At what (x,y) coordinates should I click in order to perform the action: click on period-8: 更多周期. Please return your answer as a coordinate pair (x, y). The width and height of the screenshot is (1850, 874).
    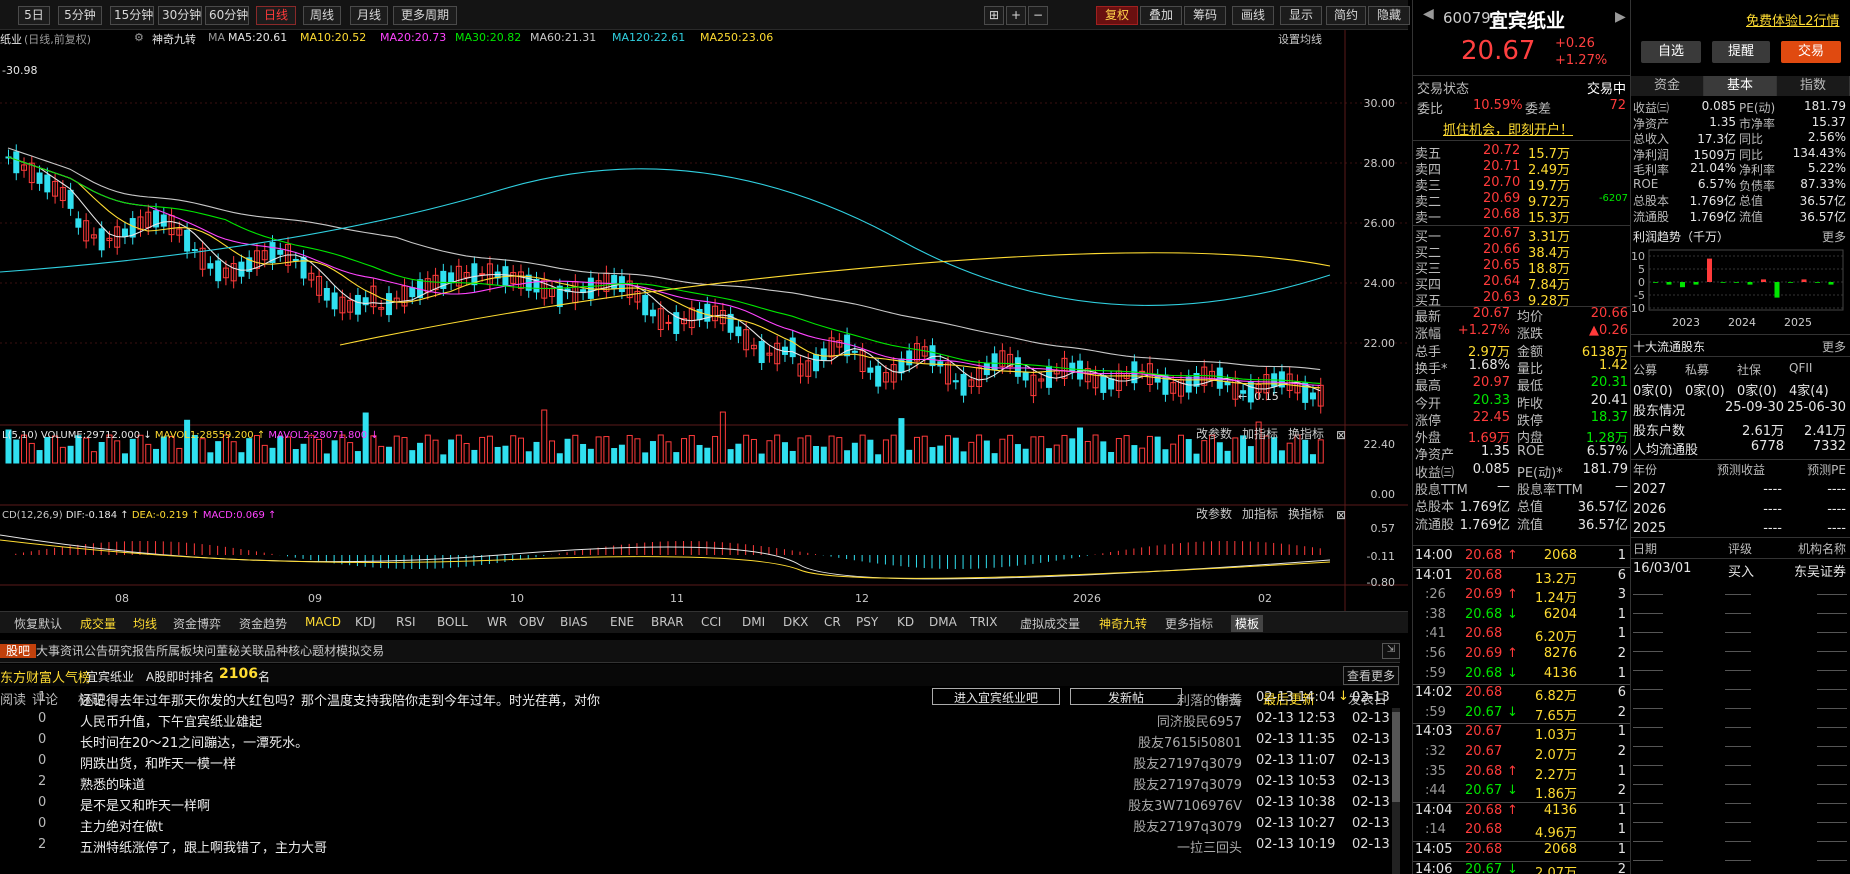
    Looking at the image, I should click on (425, 15).